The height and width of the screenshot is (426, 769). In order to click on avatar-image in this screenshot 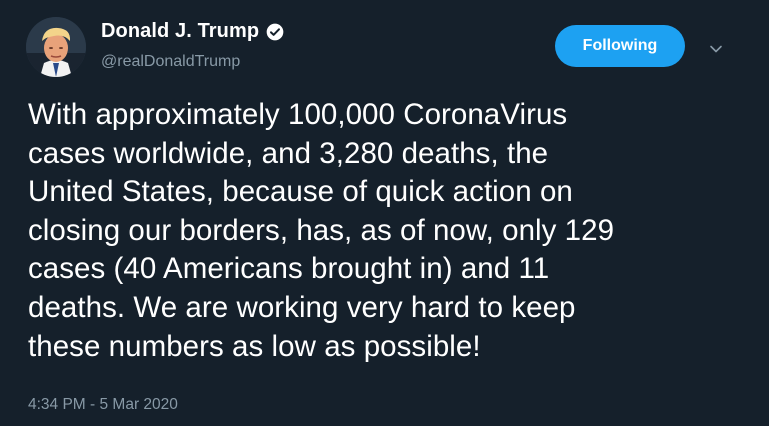, I will do `click(56, 47)`.